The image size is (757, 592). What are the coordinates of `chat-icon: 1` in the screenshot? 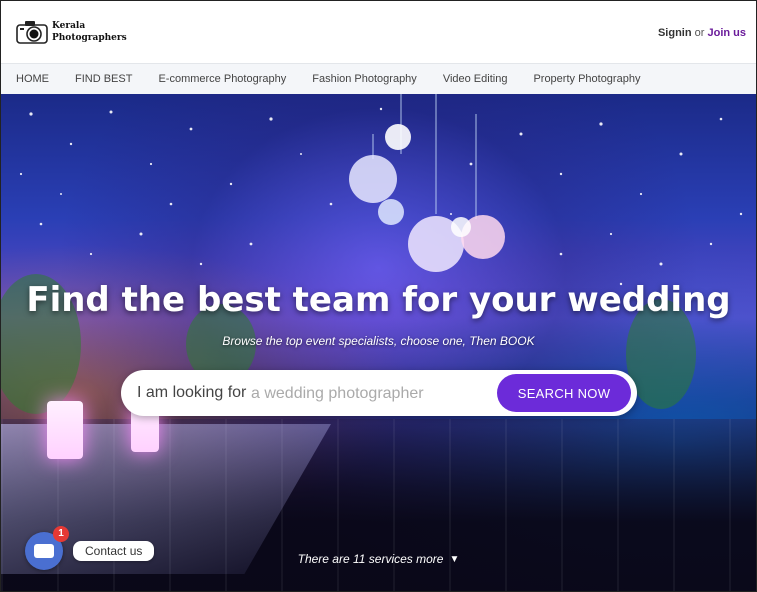 It's located at (47, 548).